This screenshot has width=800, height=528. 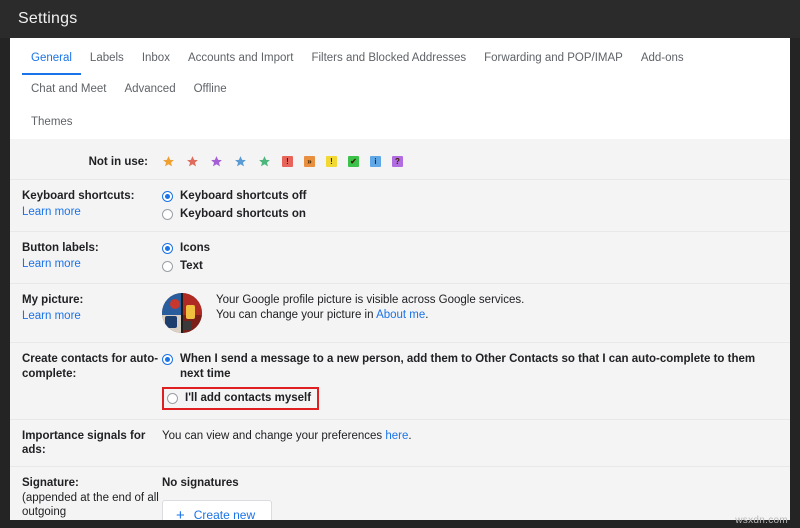 What do you see at coordinates (149, 90) in the screenshot?
I see `tab-advanced: Advanced` at bounding box center [149, 90].